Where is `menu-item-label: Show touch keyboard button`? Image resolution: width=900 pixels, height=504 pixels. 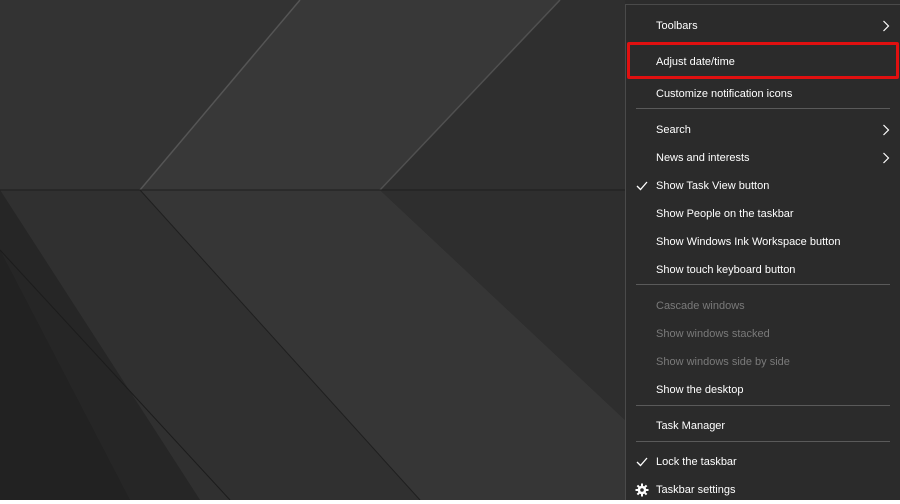
menu-item-label: Show touch keyboard button is located at coordinates (726, 270).